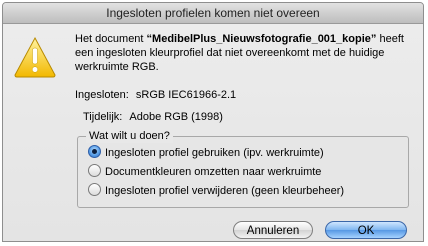  I want to click on radio-convert-document, so click(94, 170).